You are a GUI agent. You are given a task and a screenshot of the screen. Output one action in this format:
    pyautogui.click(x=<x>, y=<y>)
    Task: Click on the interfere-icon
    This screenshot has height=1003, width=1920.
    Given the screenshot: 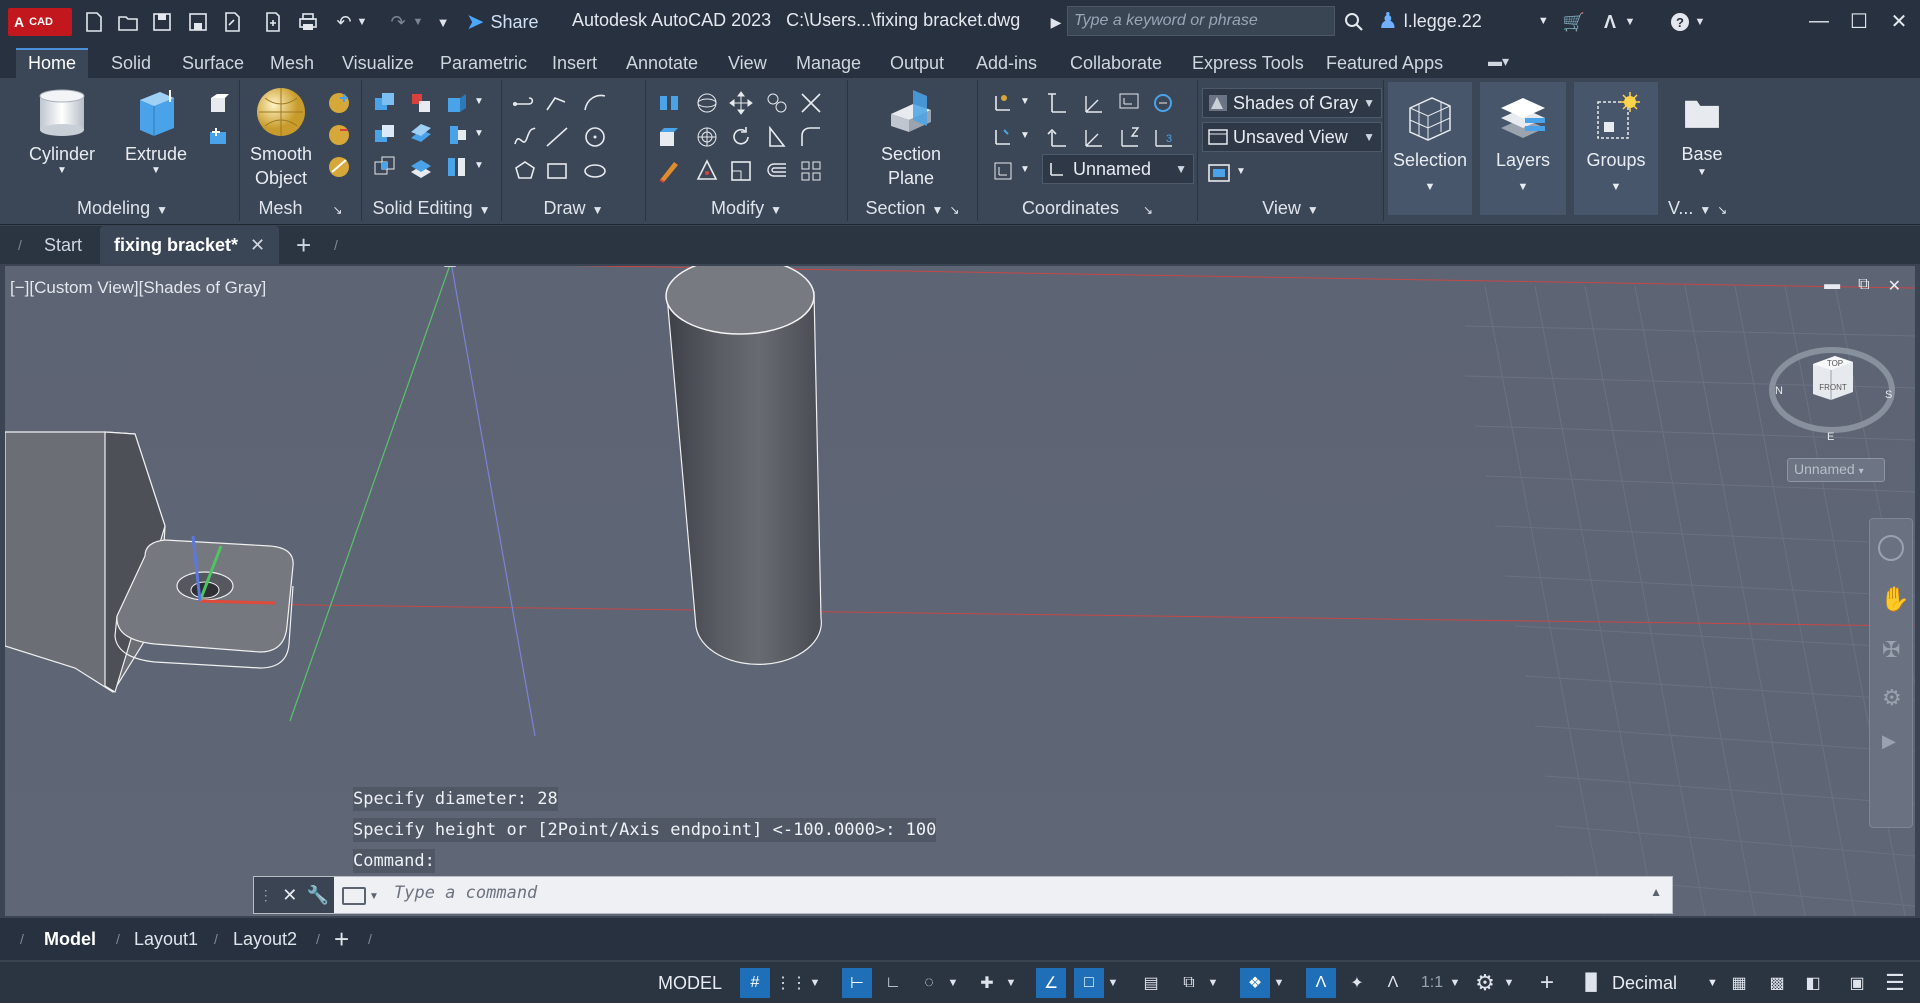 What is the action you would take?
    pyautogui.click(x=421, y=103)
    